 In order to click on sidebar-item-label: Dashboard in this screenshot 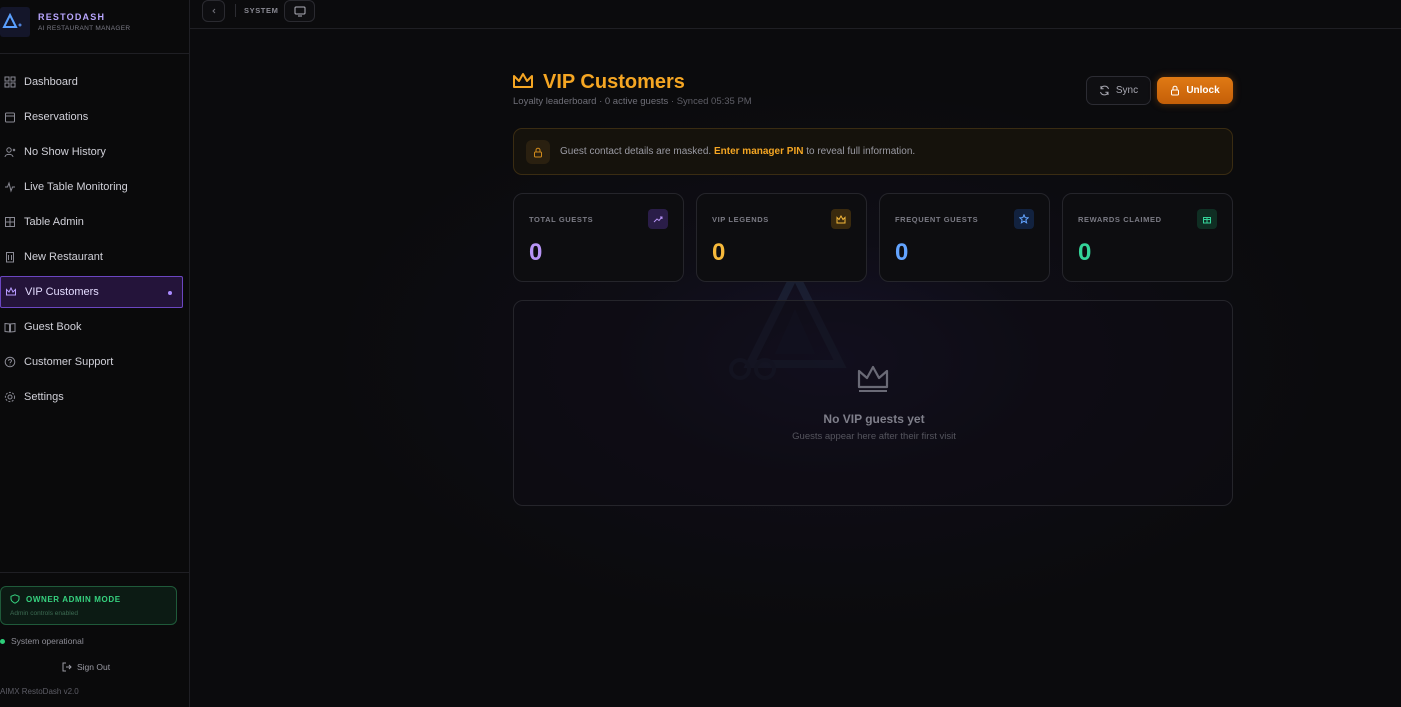, I will do `click(51, 81)`.